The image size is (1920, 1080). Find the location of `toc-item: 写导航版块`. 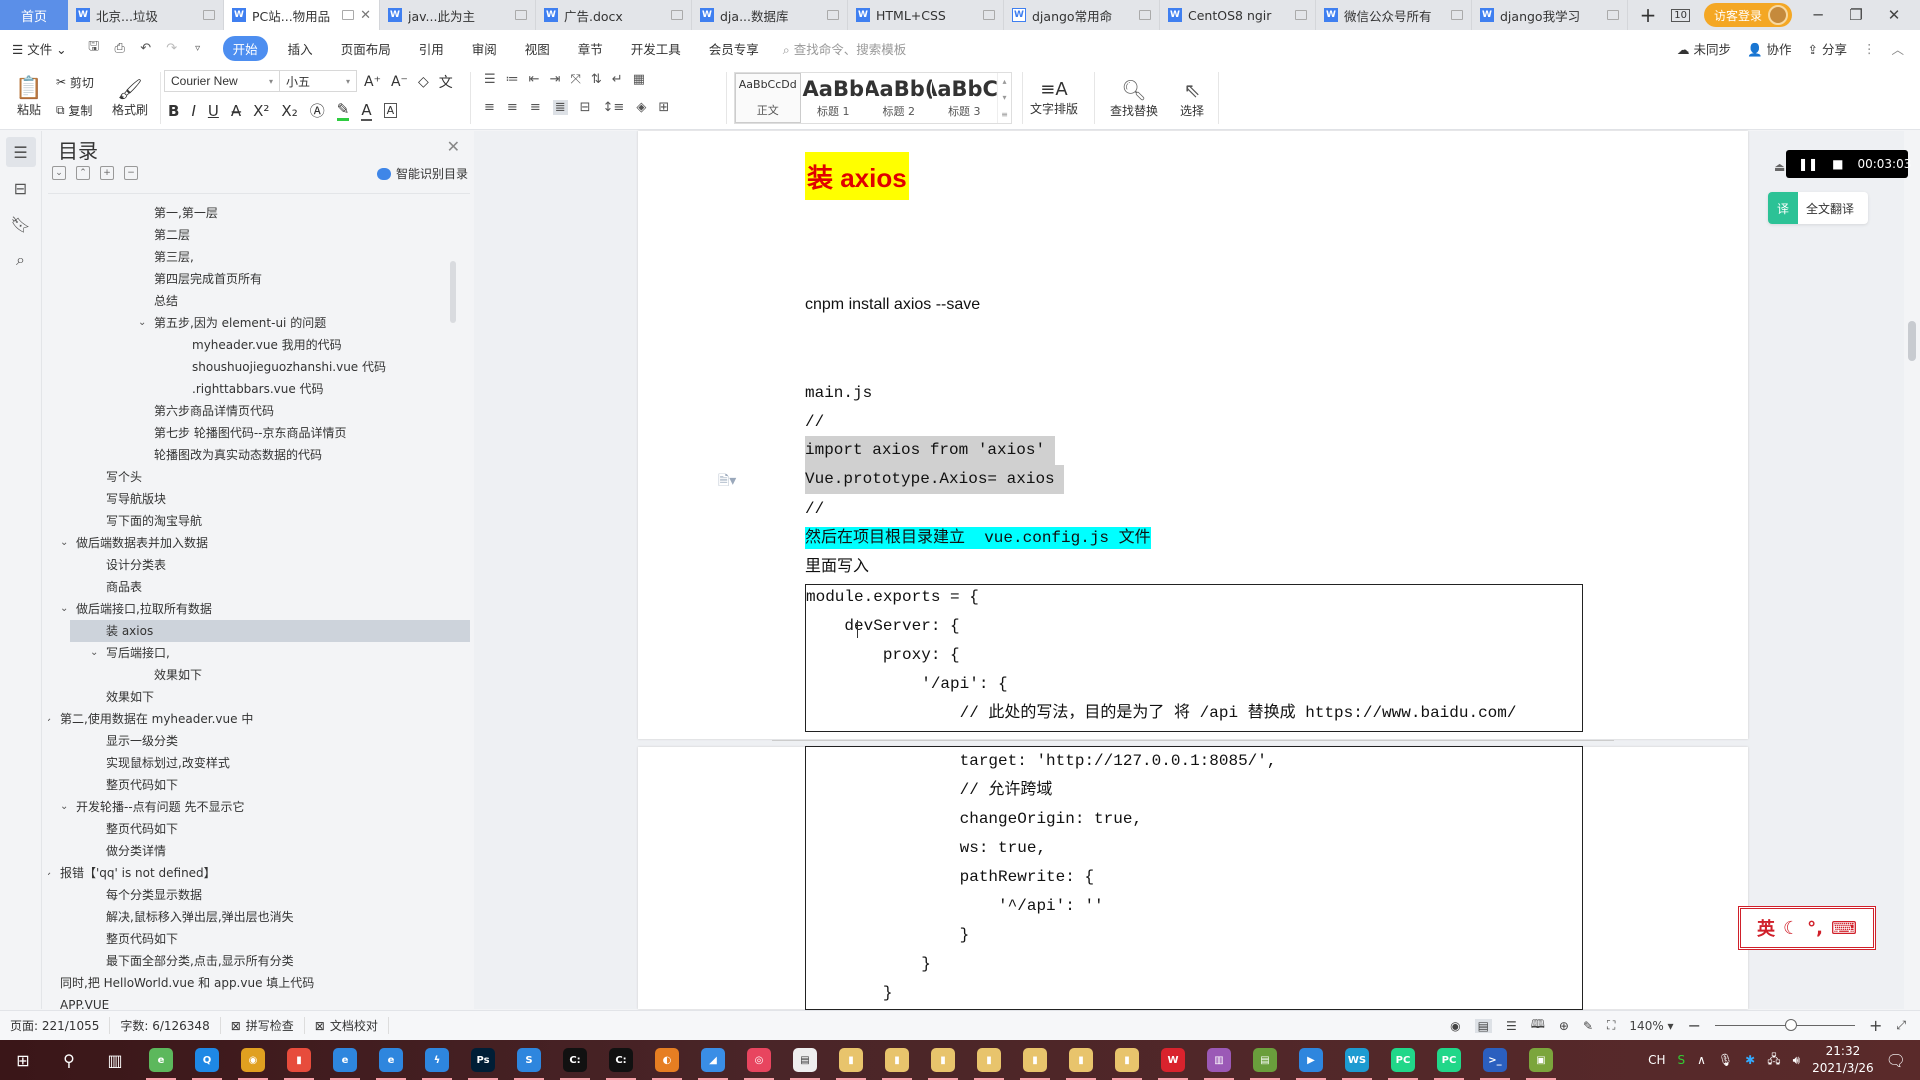

toc-item: 写导航版块 is located at coordinates (259, 499).